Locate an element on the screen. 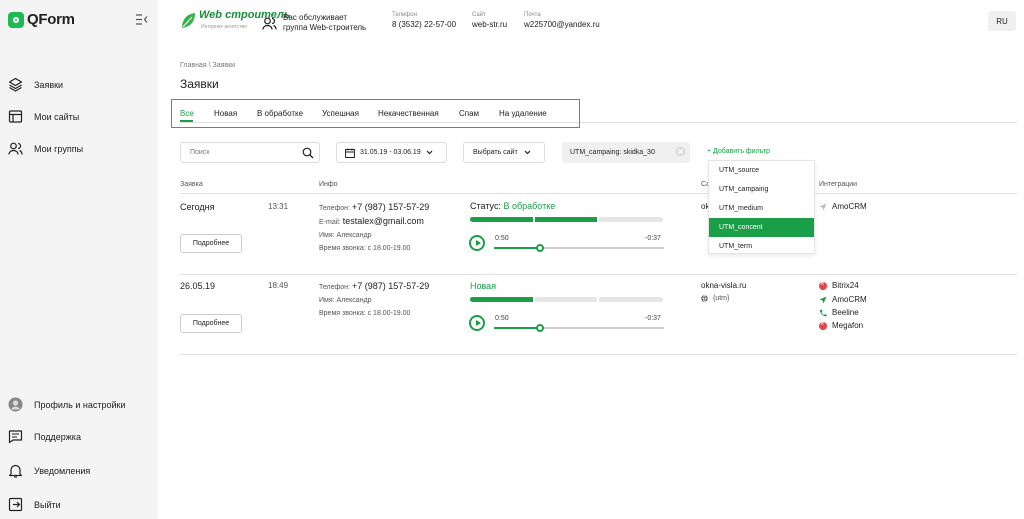 This screenshot has height=519, width=1024. audio-end-time: -0:37 is located at coordinates (653, 318).